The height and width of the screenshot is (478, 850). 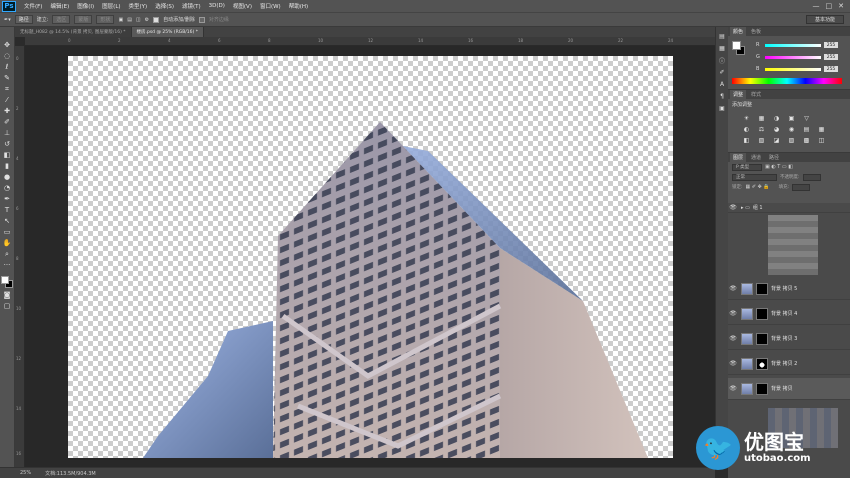 I want to click on color-swatches, so click(x=7, y=282).